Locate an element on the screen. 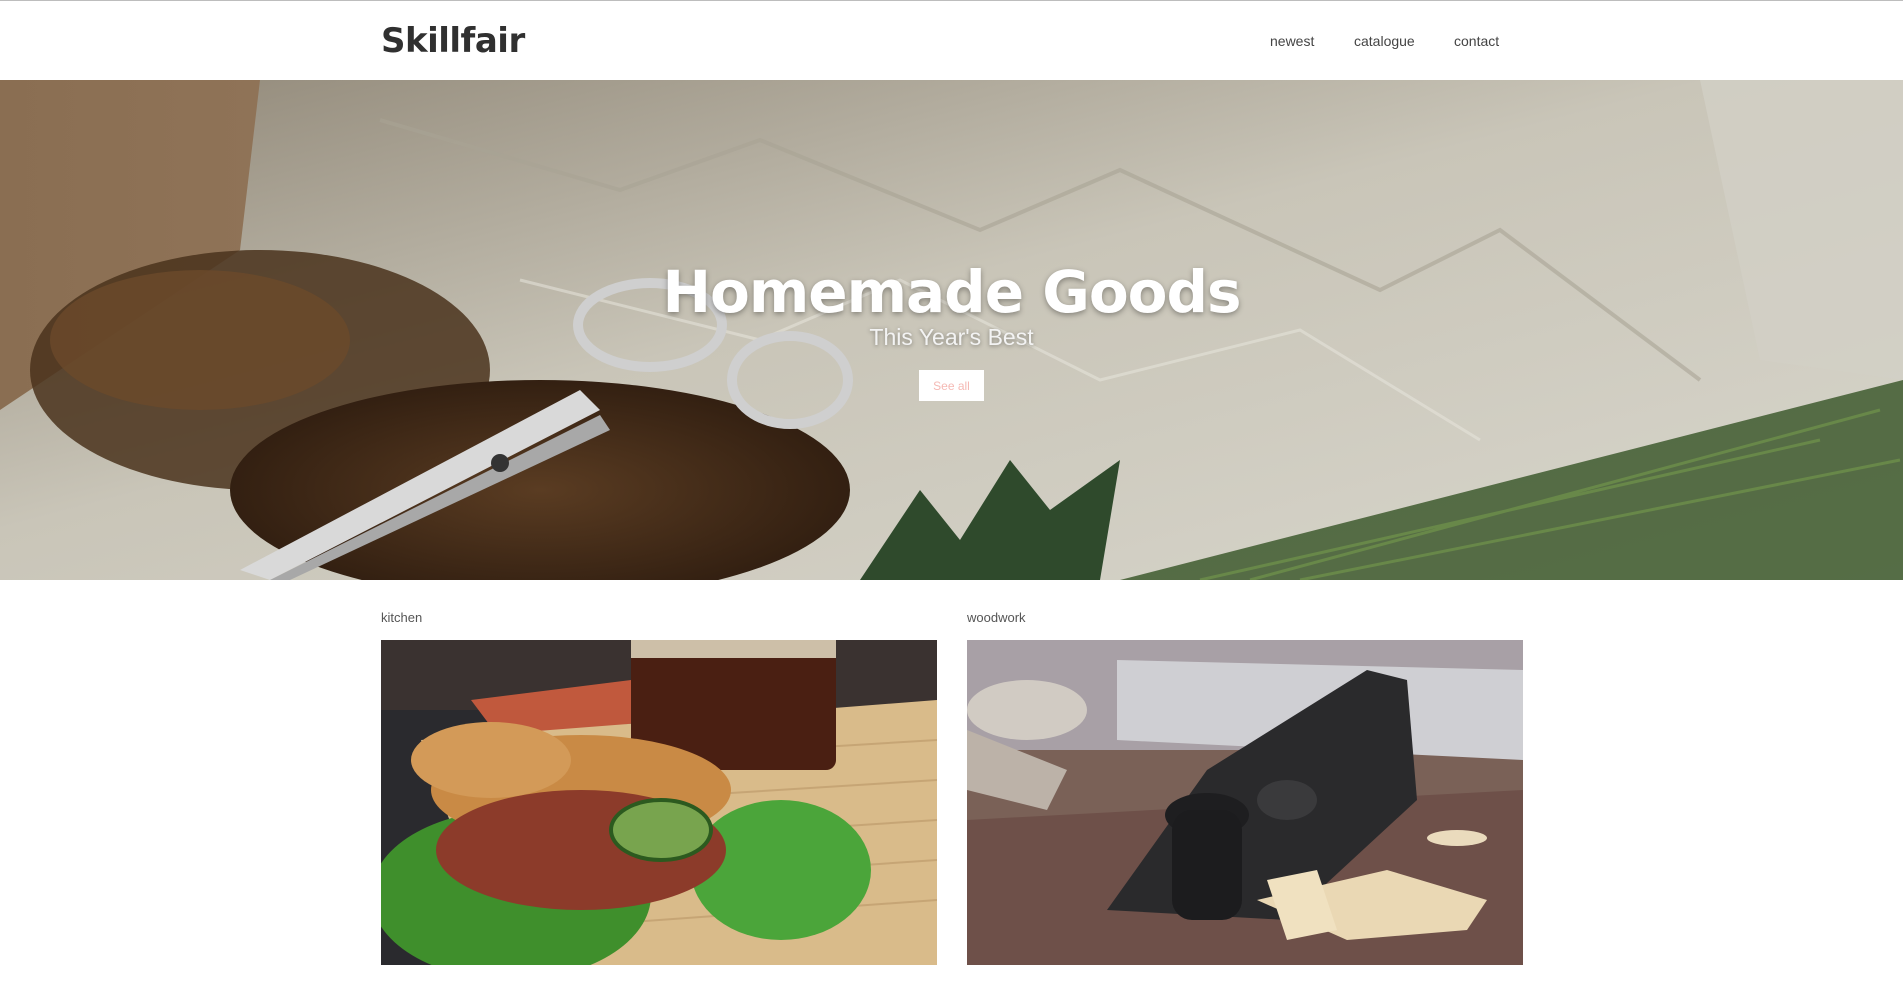  hero-title: Homemade Goods is located at coordinates (951, 292).